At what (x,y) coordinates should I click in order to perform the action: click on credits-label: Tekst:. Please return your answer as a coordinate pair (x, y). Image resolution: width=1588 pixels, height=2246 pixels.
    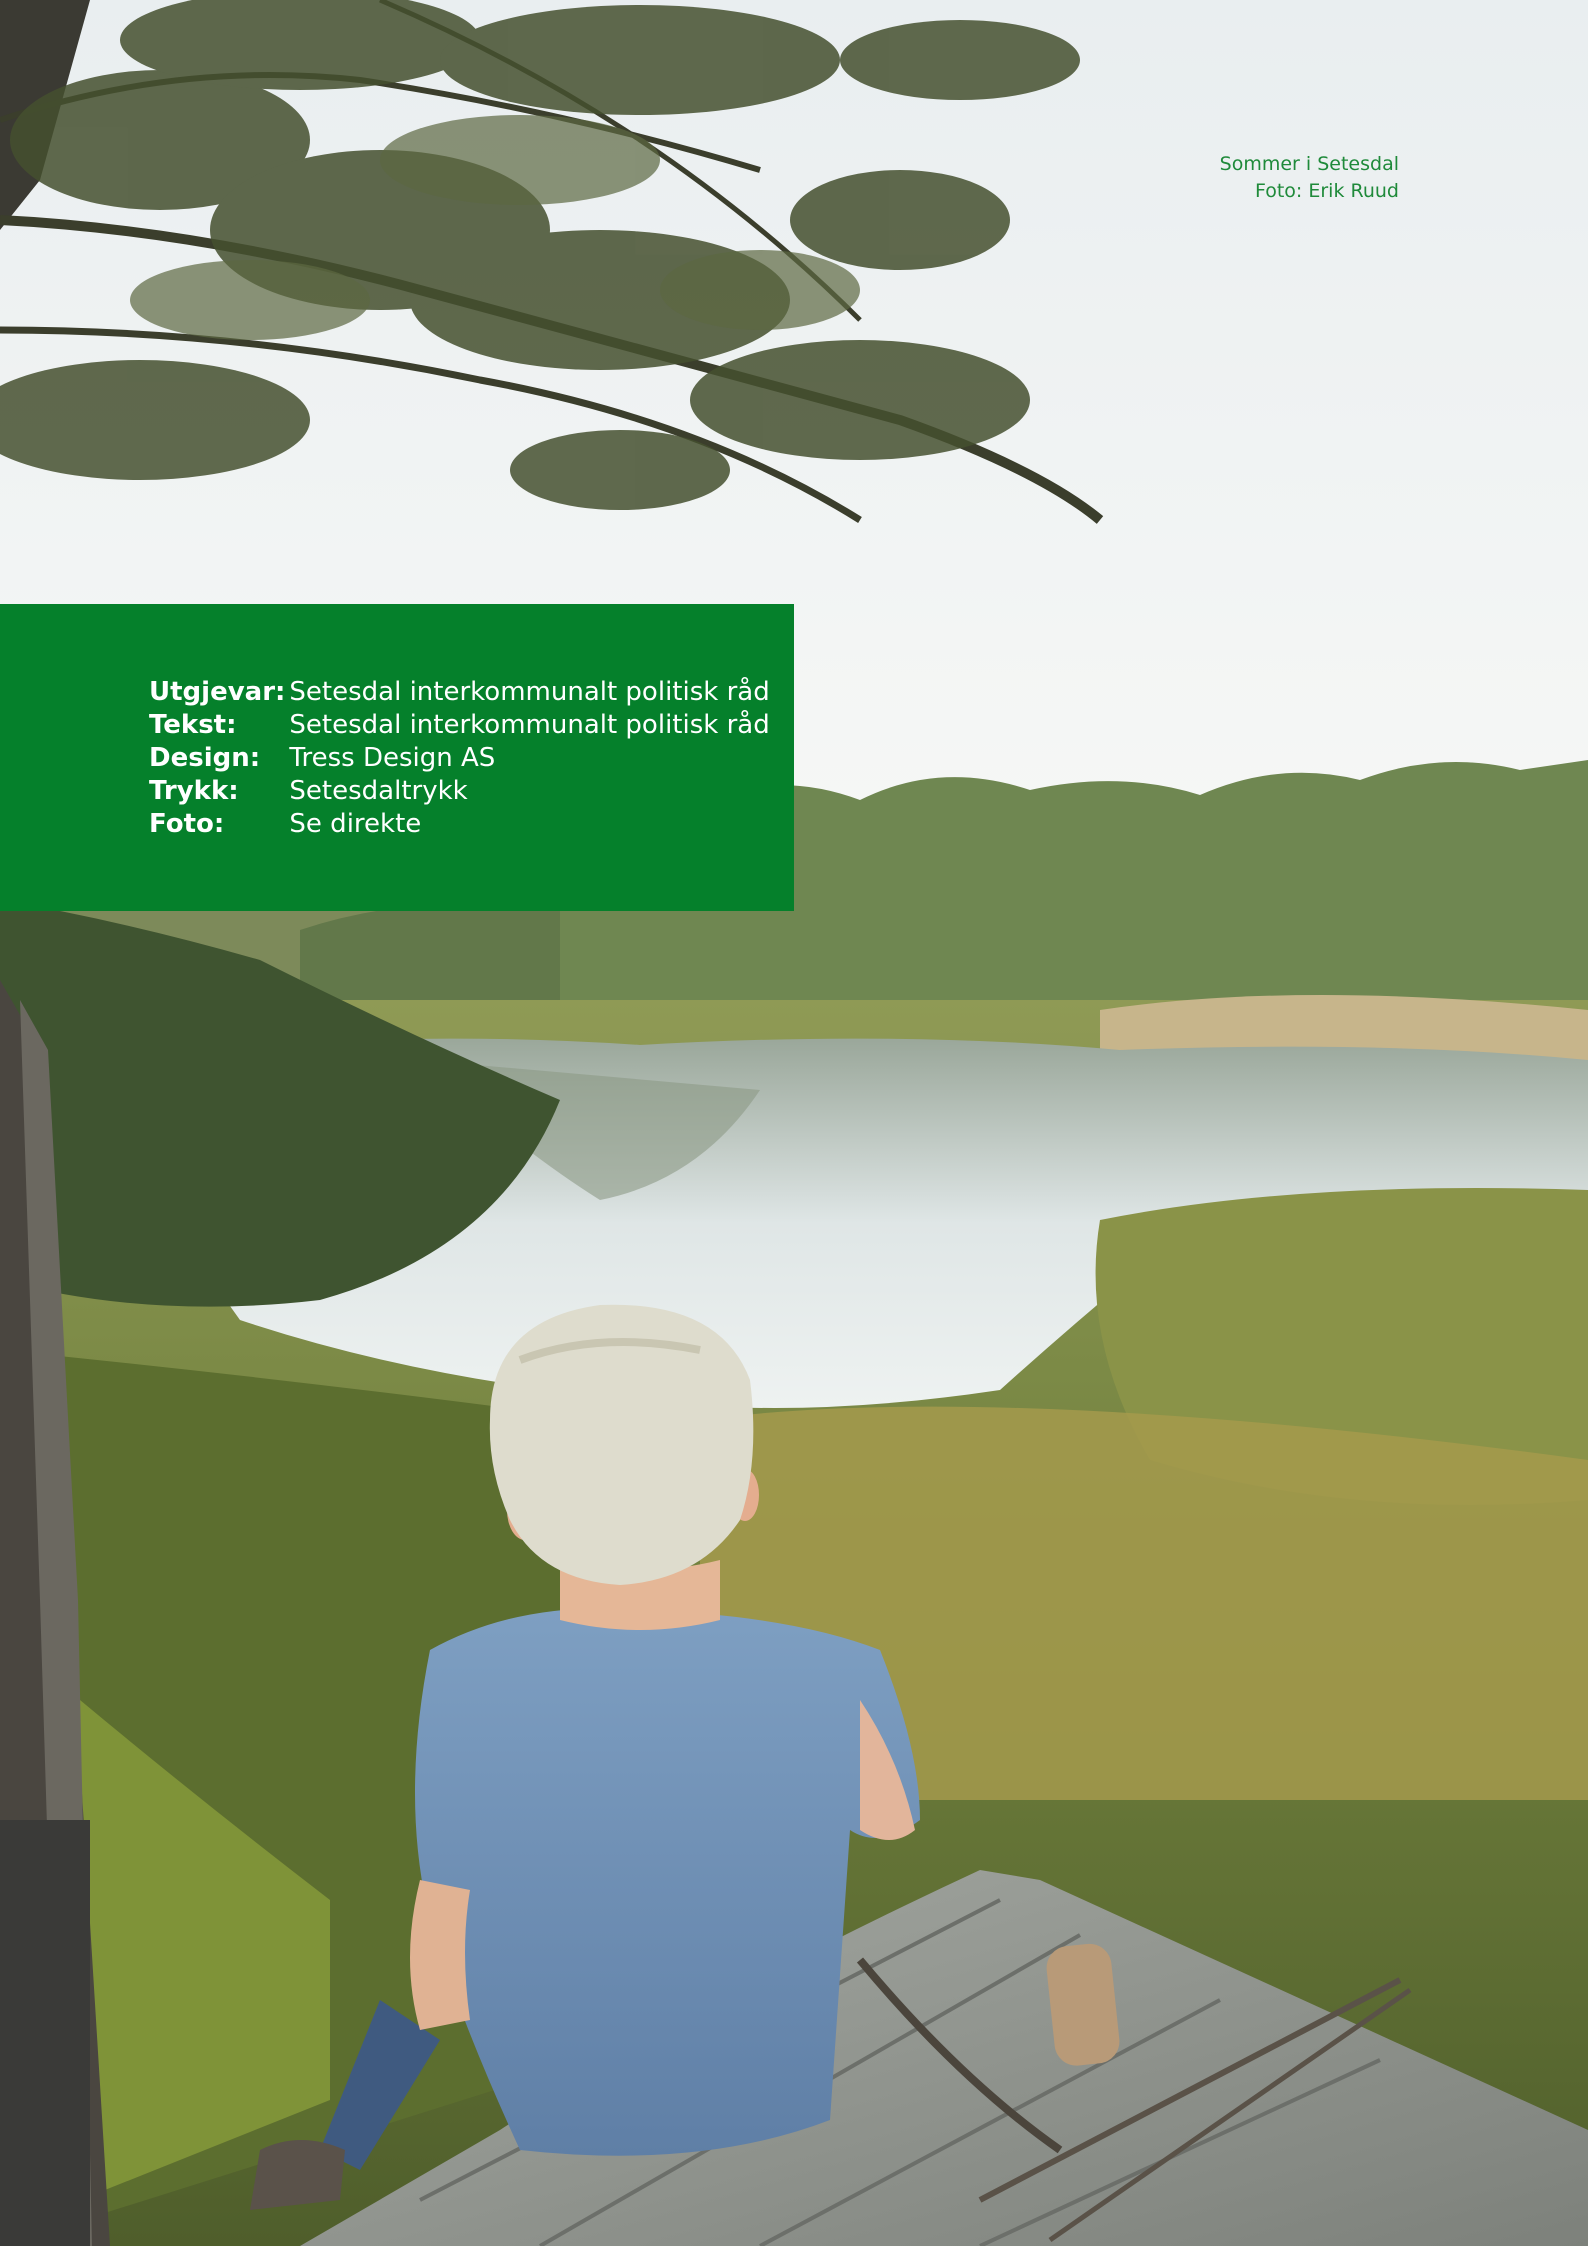
    Looking at the image, I should click on (193, 725).